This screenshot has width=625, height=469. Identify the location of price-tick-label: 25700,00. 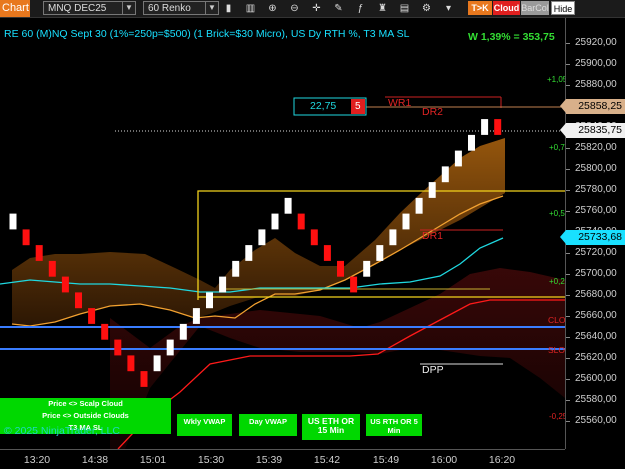
(596, 273).